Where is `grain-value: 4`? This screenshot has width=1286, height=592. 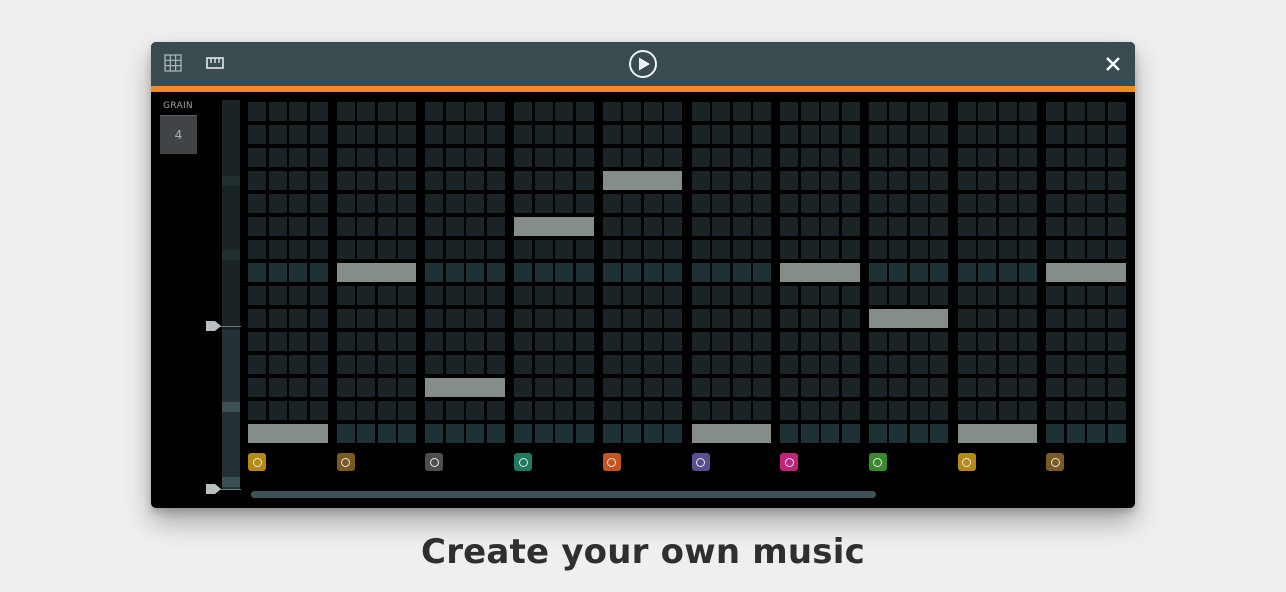
grain-value: 4 is located at coordinates (178, 134).